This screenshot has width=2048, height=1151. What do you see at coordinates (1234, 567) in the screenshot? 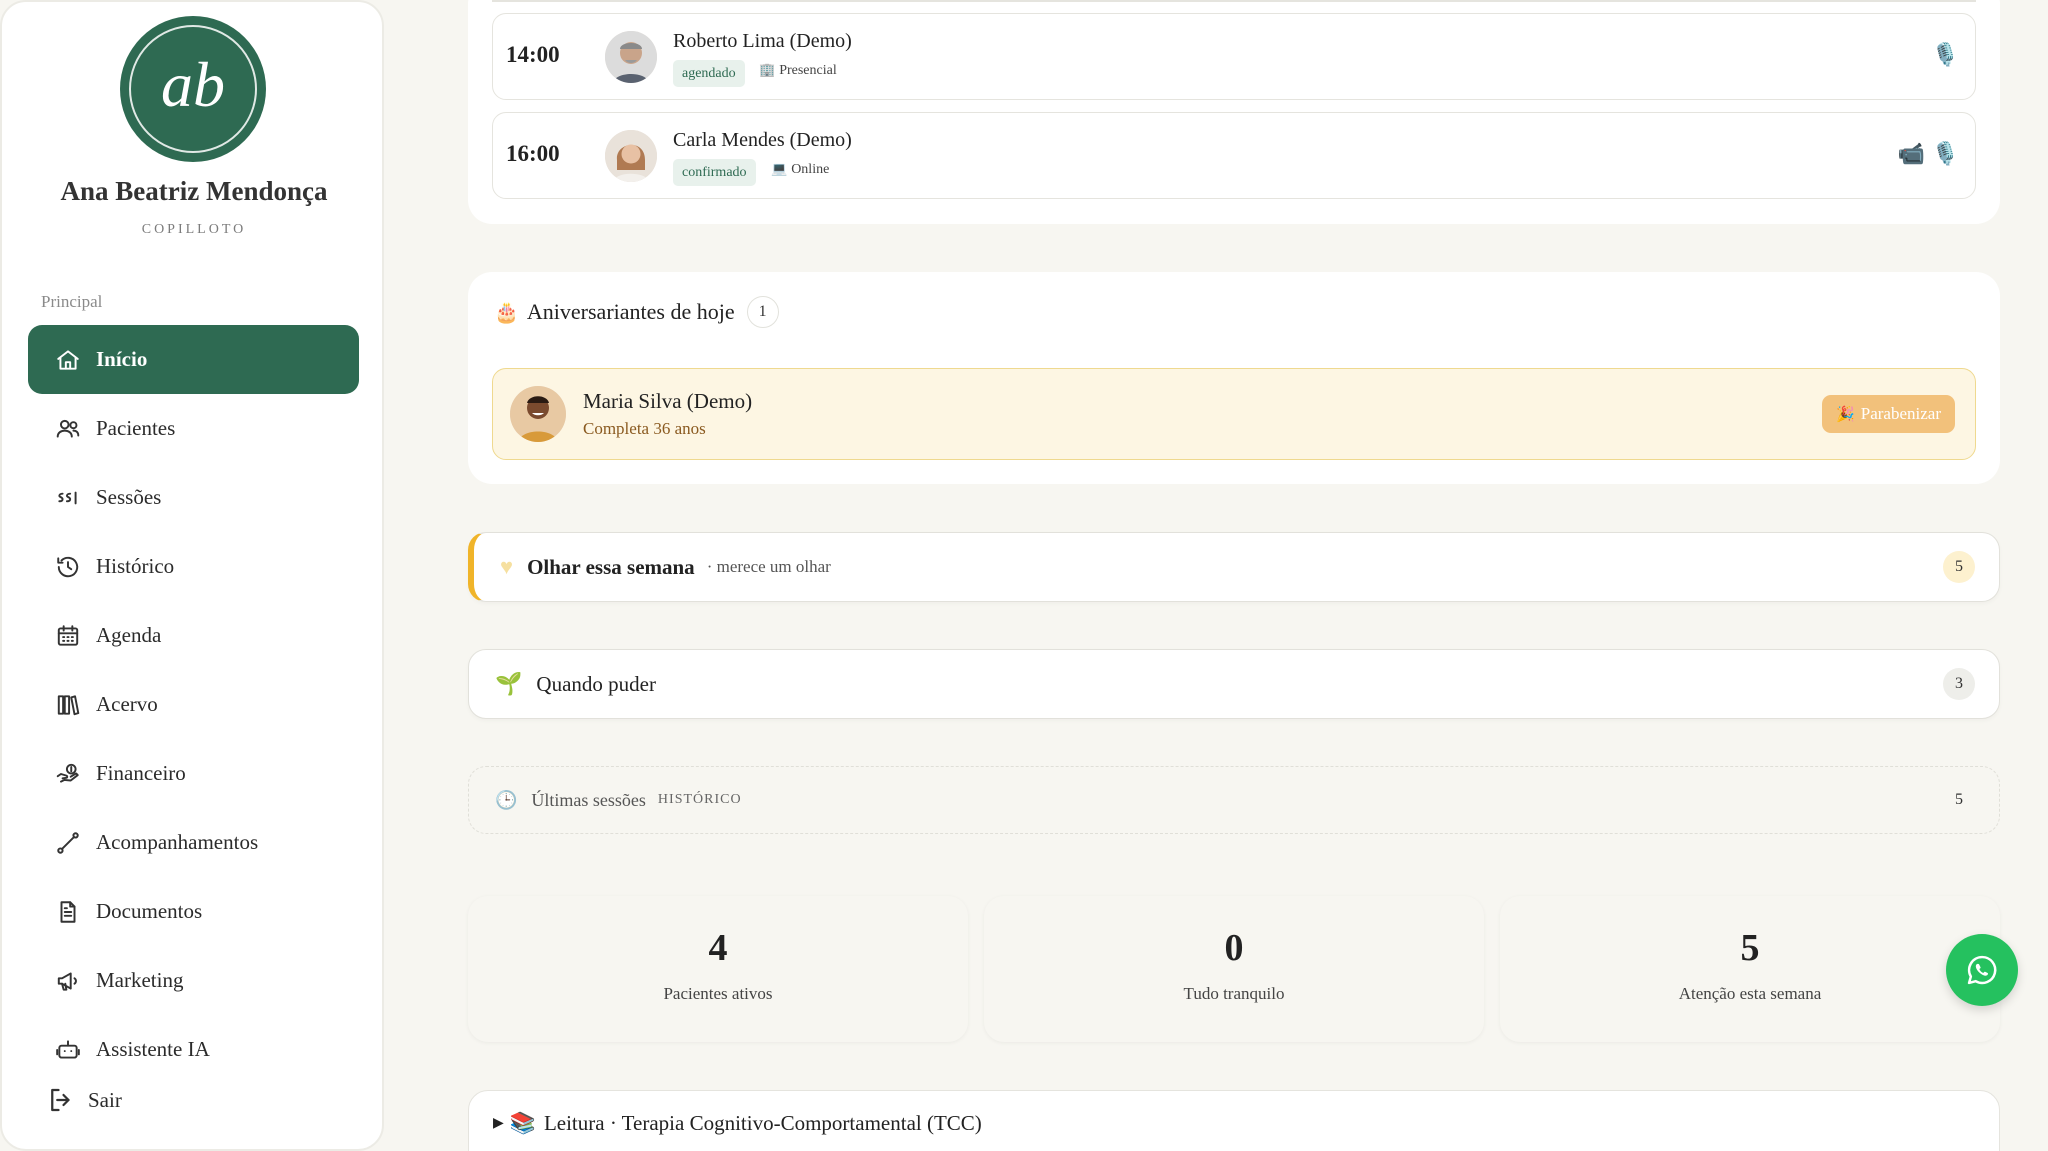
I see `panel-look-this-week: ♥ Olhar essa semana · merece um olhar 5` at bounding box center [1234, 567].